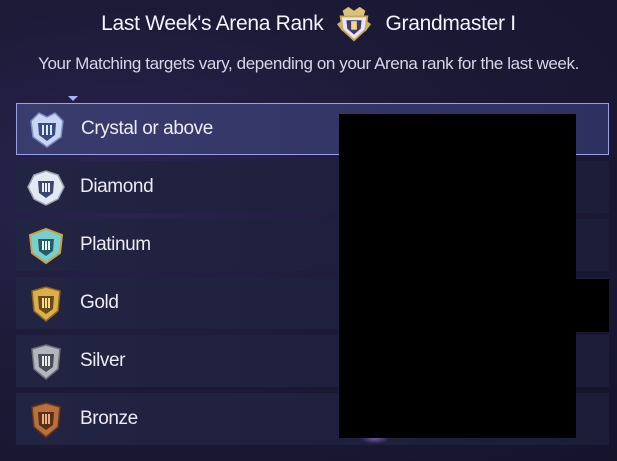  I want to click on header: Last Week's Arena Rank Grandmaster I, so click(308, 24).